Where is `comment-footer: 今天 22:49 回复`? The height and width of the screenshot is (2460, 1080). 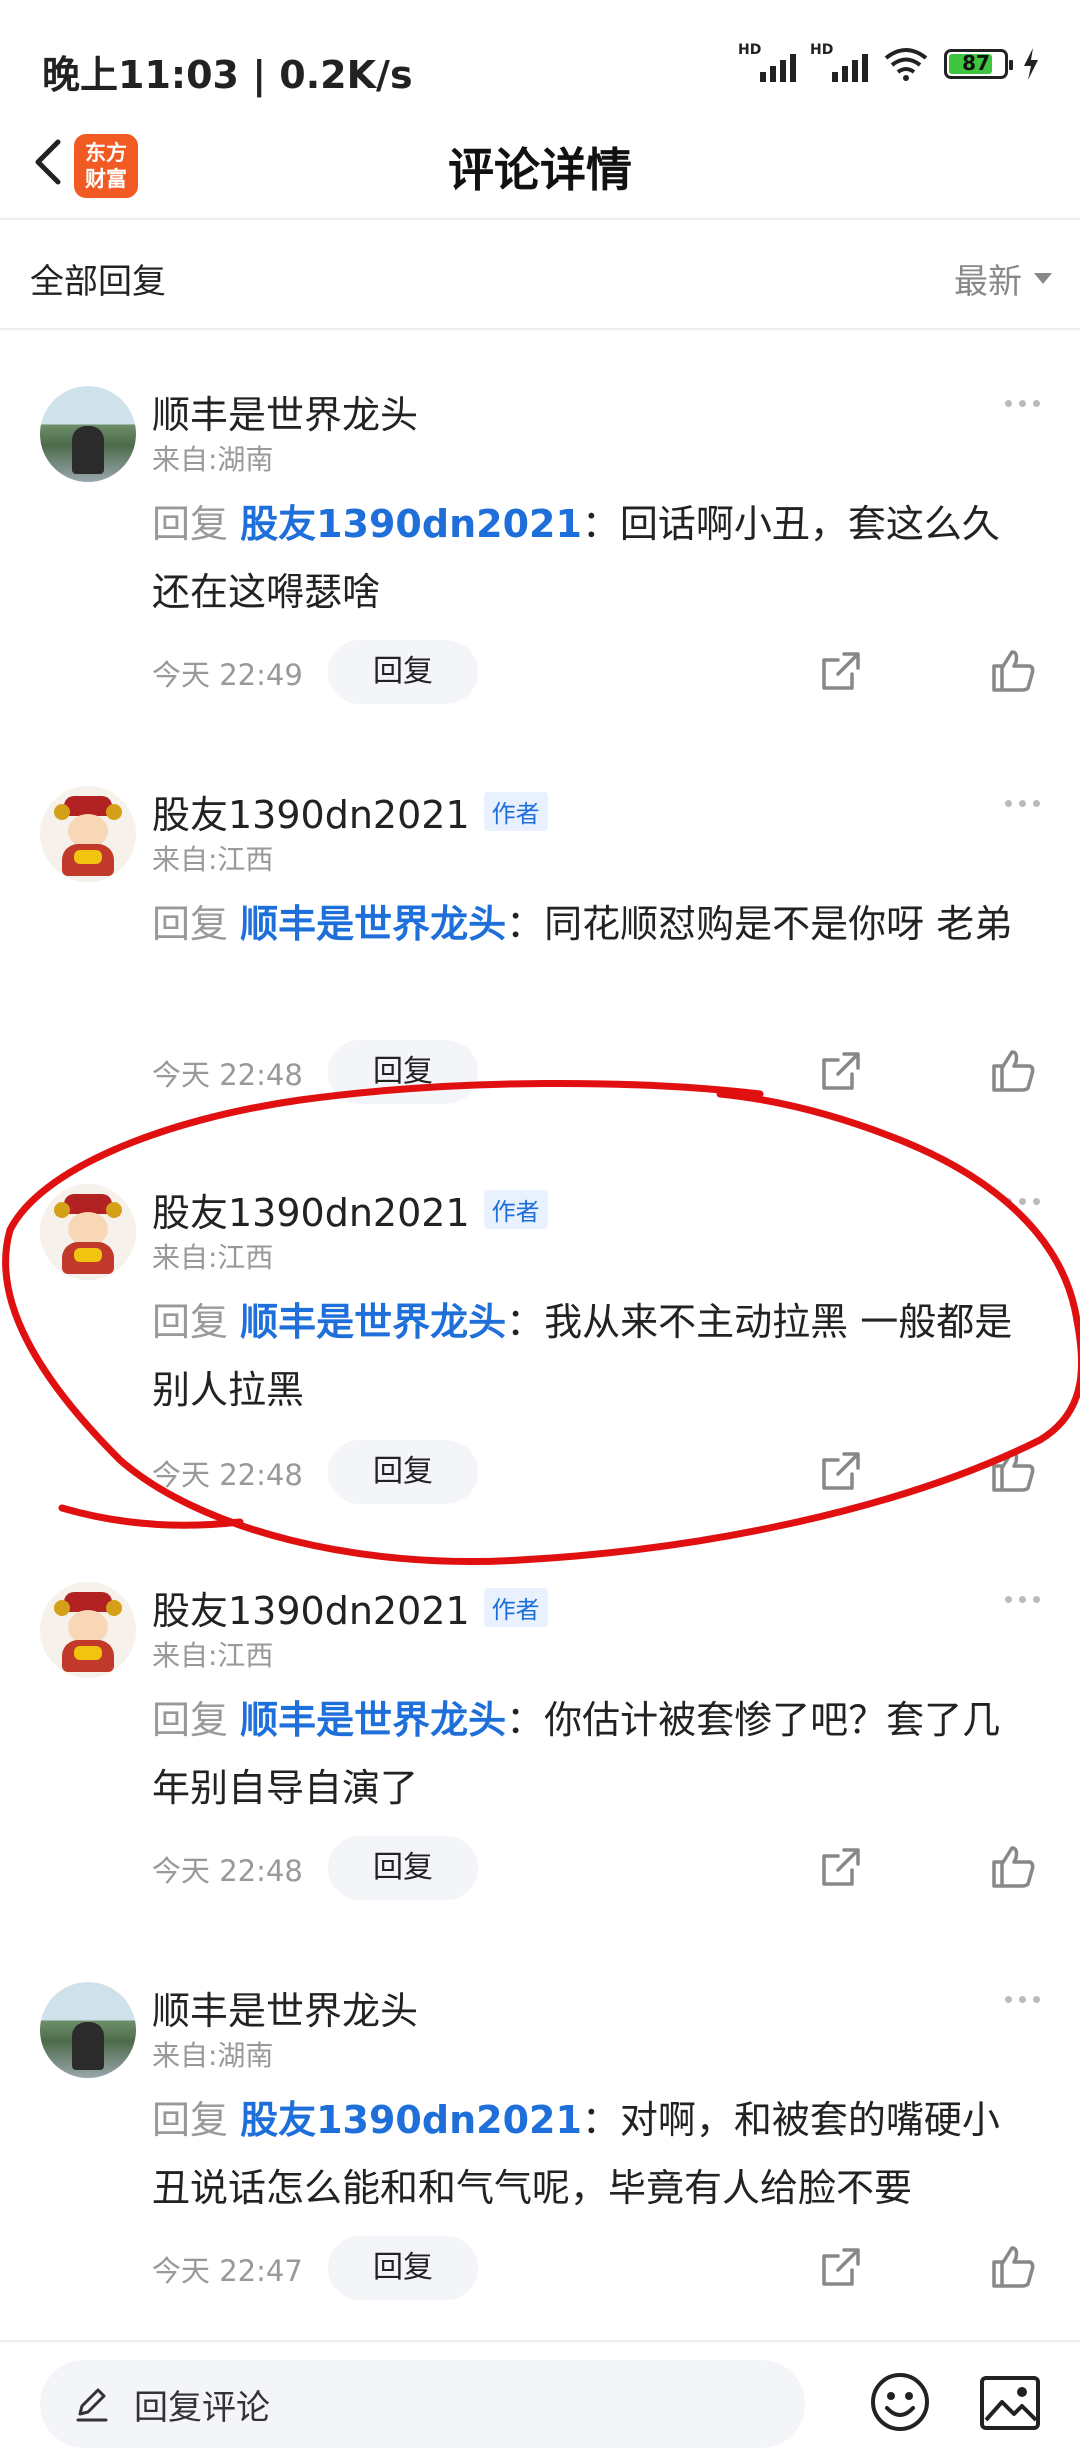 comment-footer: 今天 22:49 回复 is located at coordinates (593, 672).